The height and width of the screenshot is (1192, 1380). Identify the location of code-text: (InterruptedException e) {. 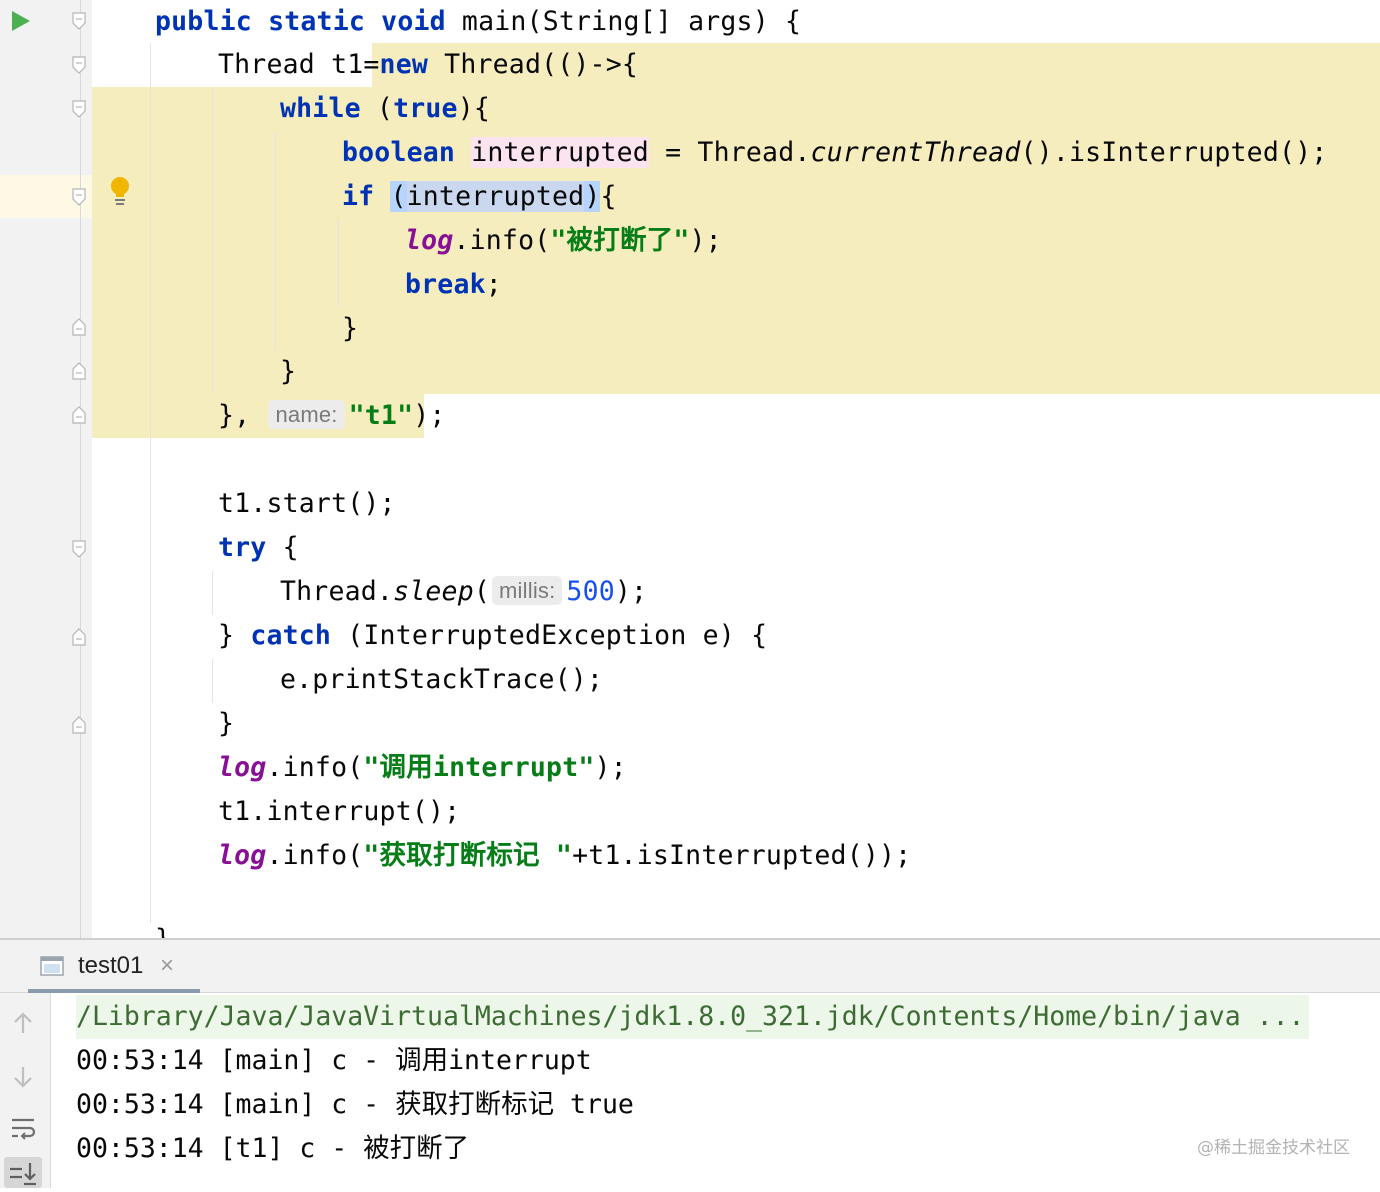
(549, 635).